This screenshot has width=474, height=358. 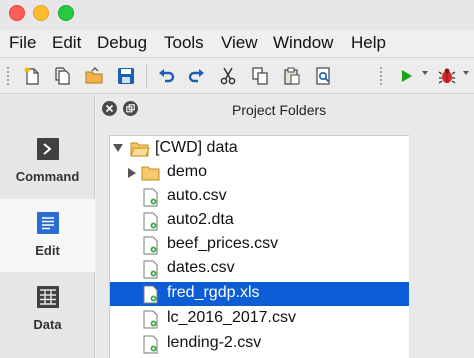 What do you see at coordinates (239, 43) in the screenshot?
I see `menu-view: View` at bounding box center [239, 43].